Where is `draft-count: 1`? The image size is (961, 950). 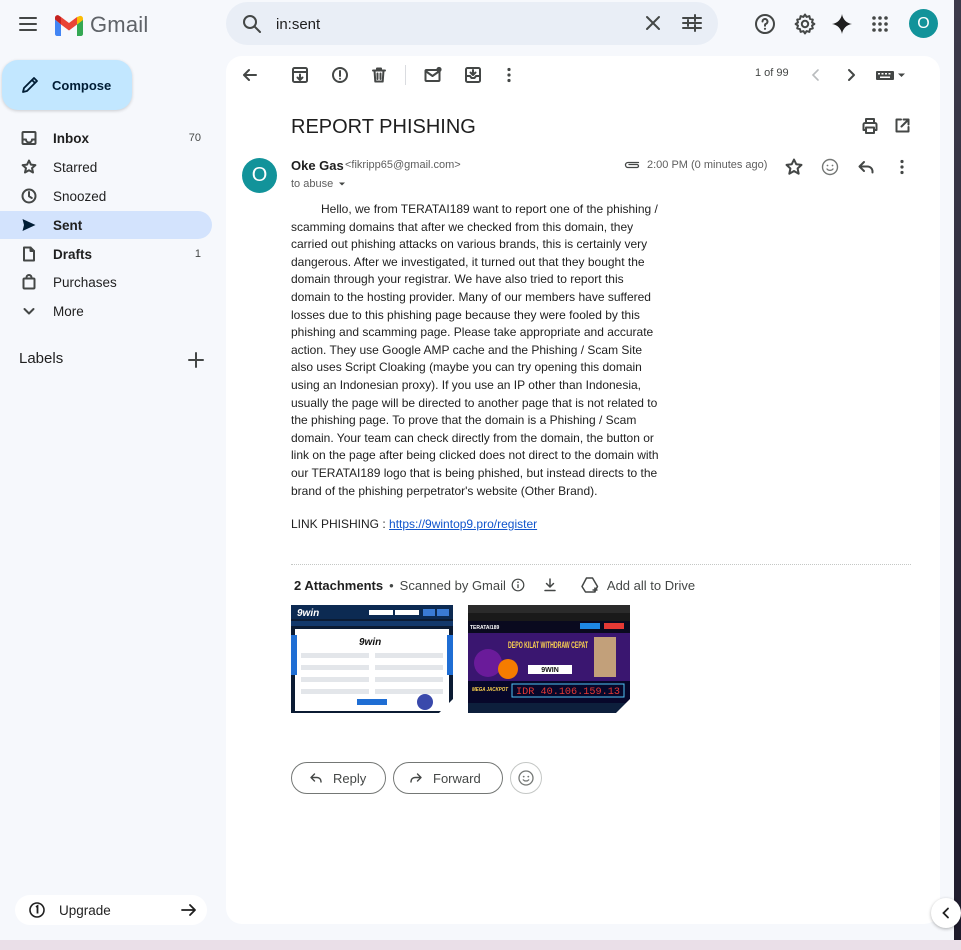
draft-count: 1 is located at coordinates (197, 254).